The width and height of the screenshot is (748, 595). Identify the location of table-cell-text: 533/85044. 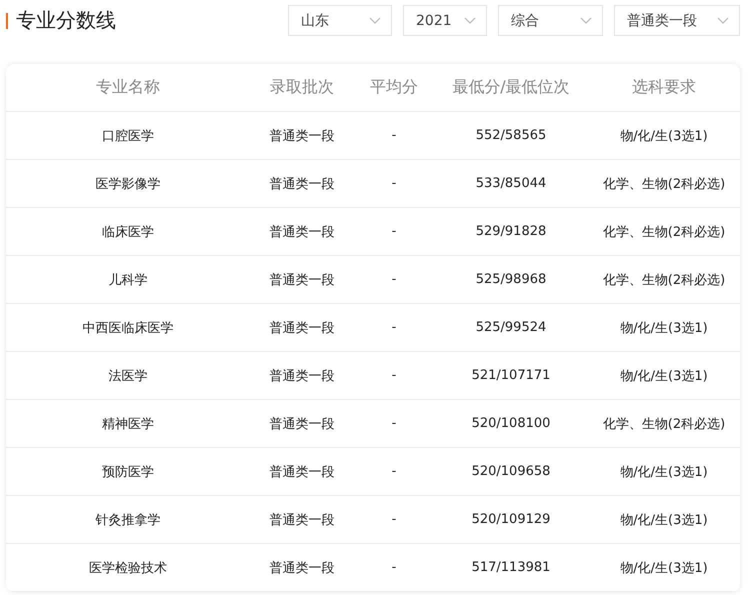
(511, 184).